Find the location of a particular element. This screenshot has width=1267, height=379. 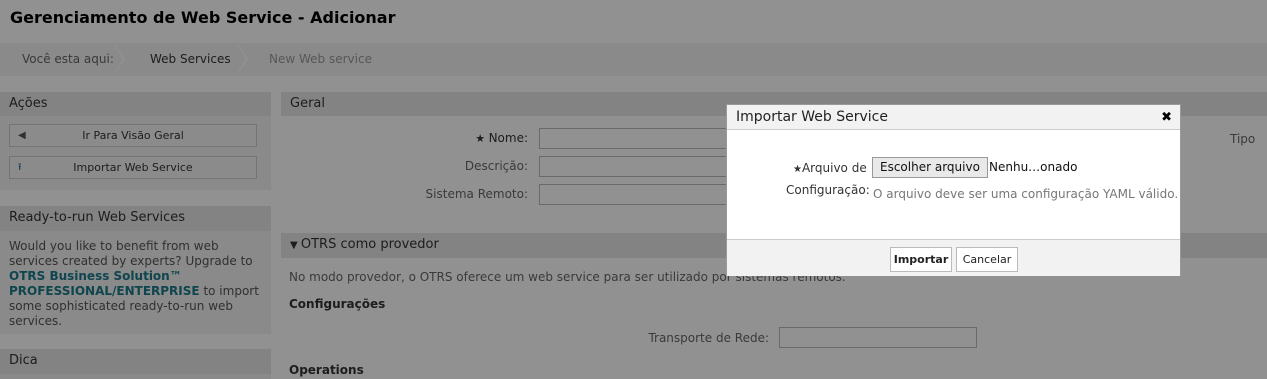

config-file-label-line2: Configuração: is located at coordinates (828, 190).